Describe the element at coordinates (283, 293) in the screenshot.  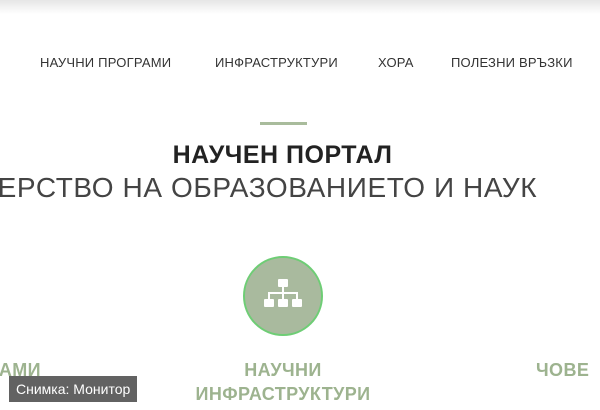
I see `sitemap-icon` at that location.